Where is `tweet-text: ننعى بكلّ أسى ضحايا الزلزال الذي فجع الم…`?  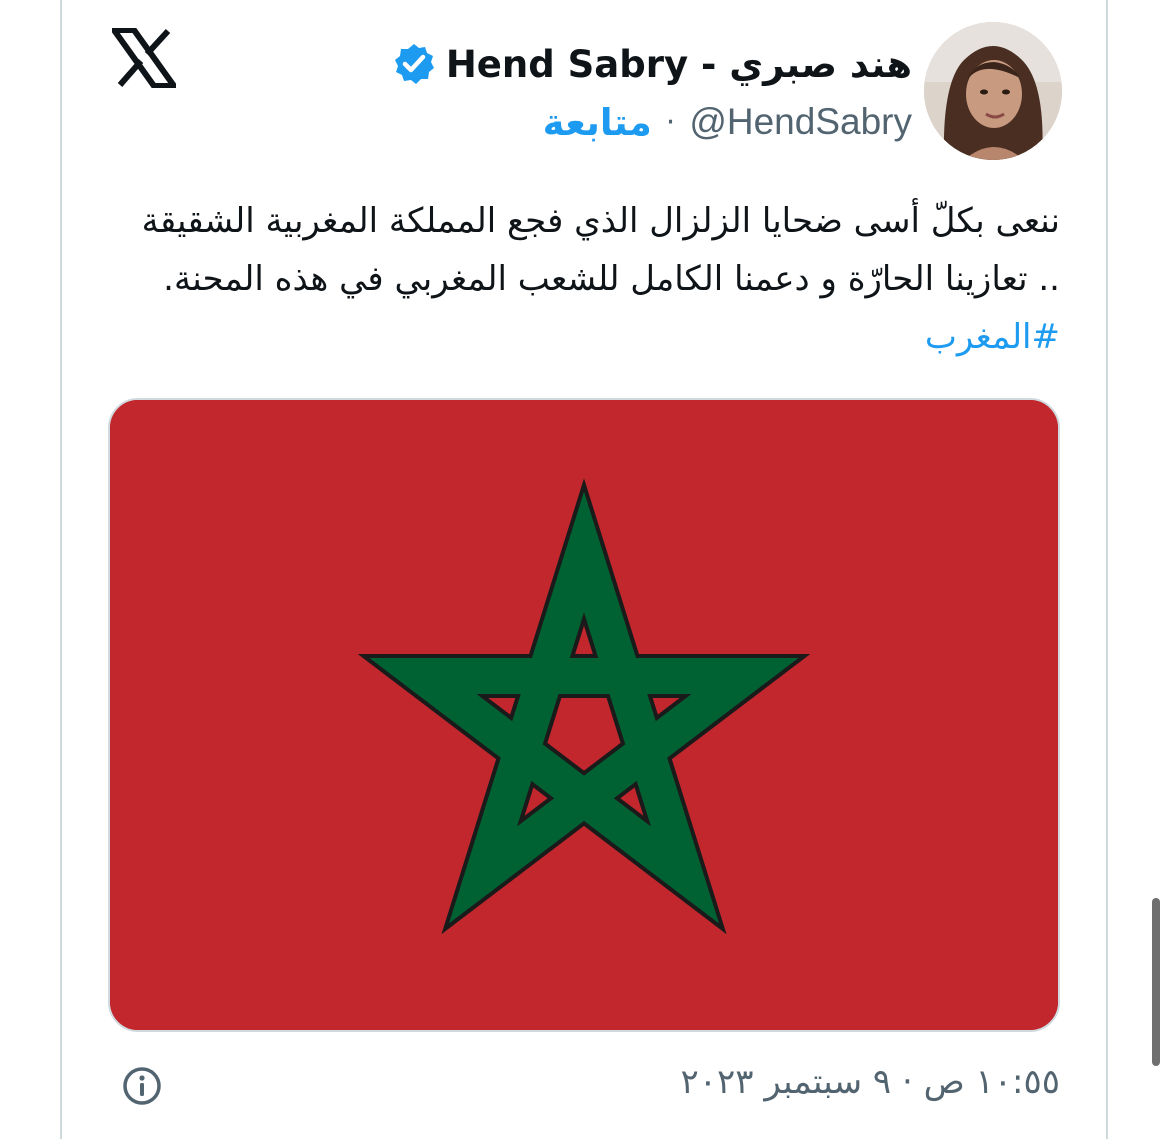 tweet-text: ننعى بكلّ أسى ضحايا الزلزال الذي فجع الم… is located at coordinates (590, 279).